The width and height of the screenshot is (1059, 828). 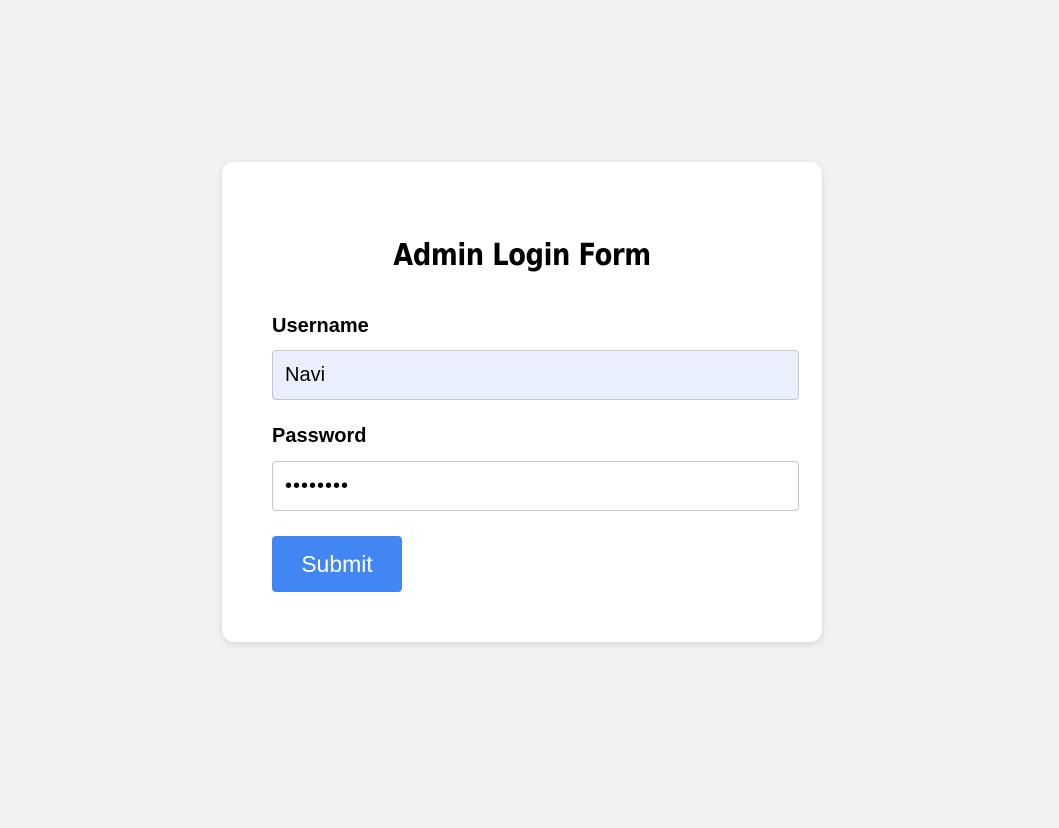 I want to click on form-title: Admin Login Form, so click(x=522, y=255).